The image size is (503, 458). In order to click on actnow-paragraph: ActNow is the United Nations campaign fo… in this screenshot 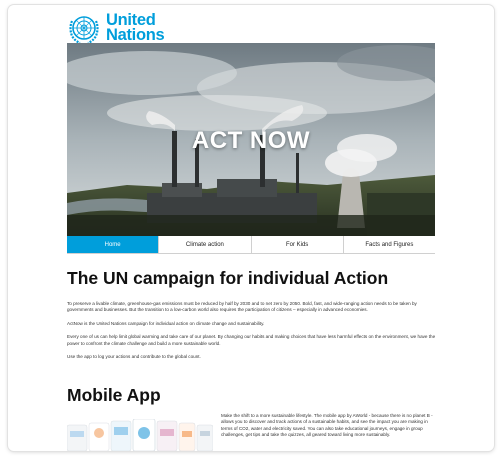, I will do `click(166, 323)`.